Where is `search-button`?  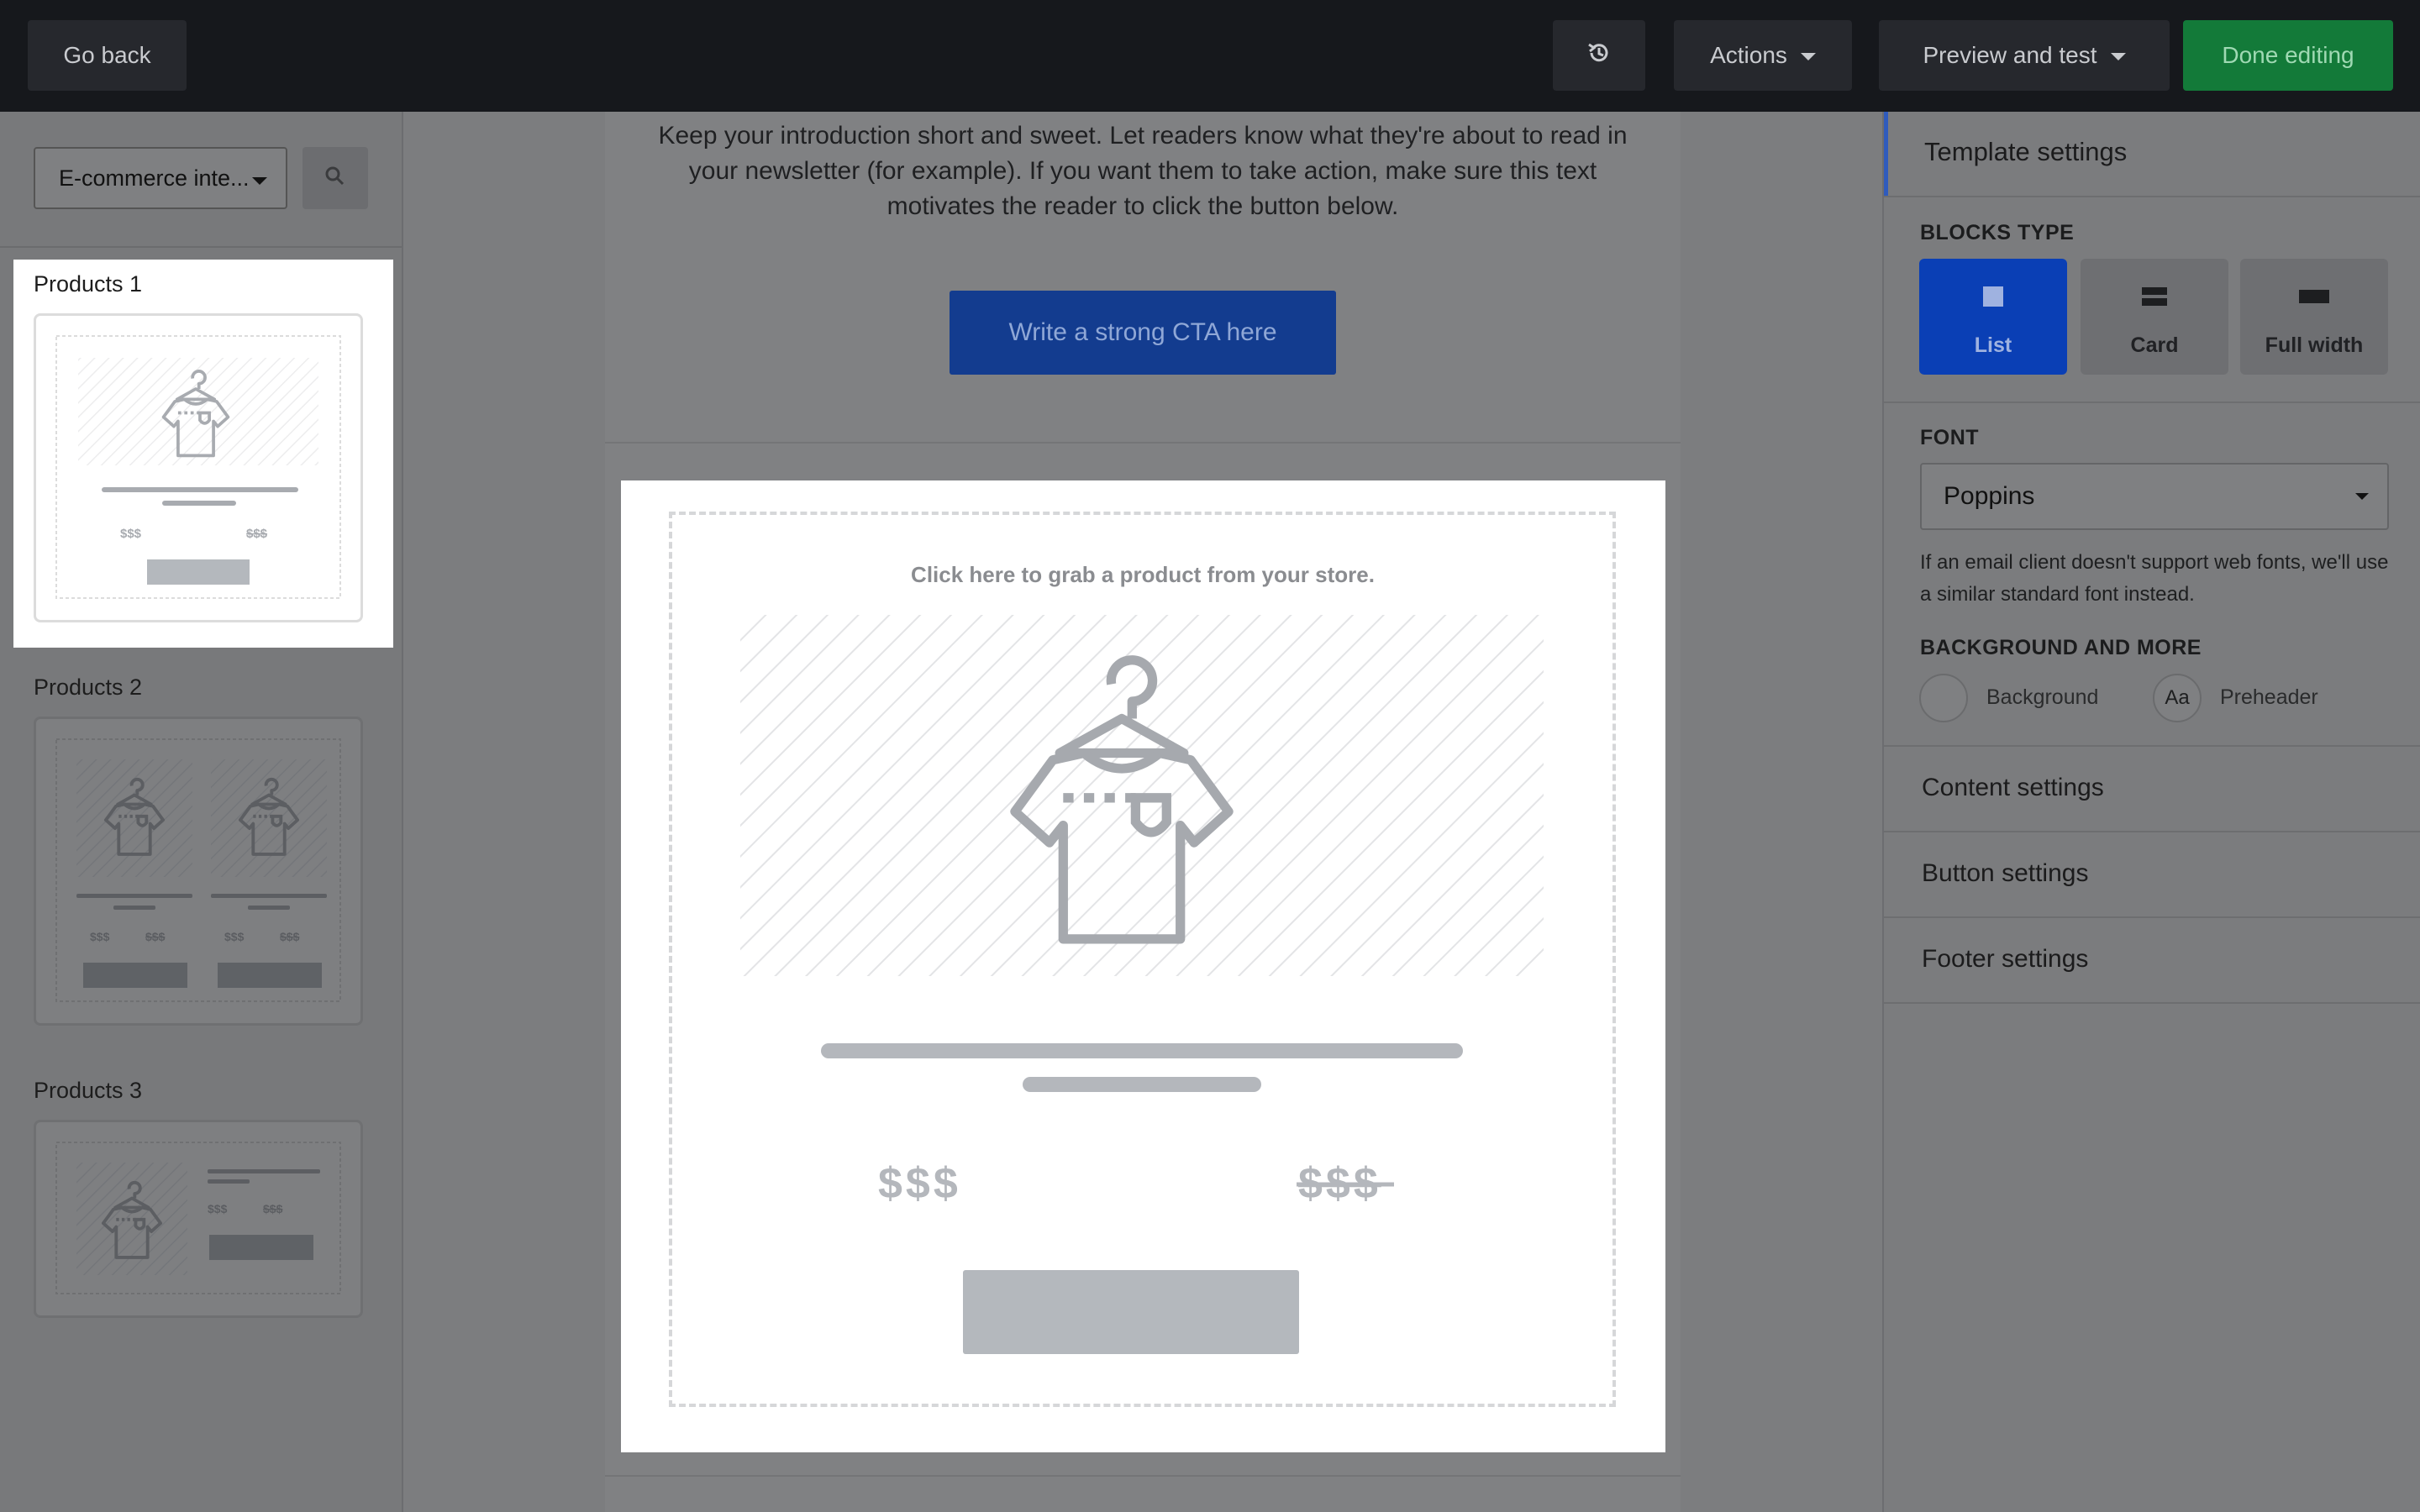 search-button is located at coordinates (335, 178).